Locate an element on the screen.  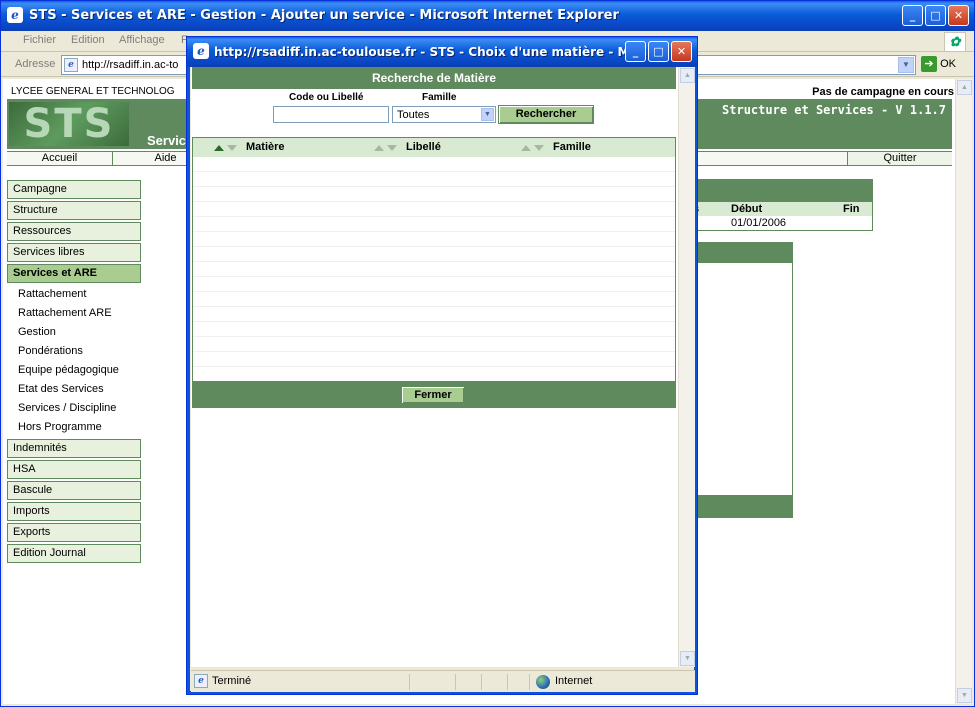
side-item-services-libres: Services libres is located at coordinates (74, 252).